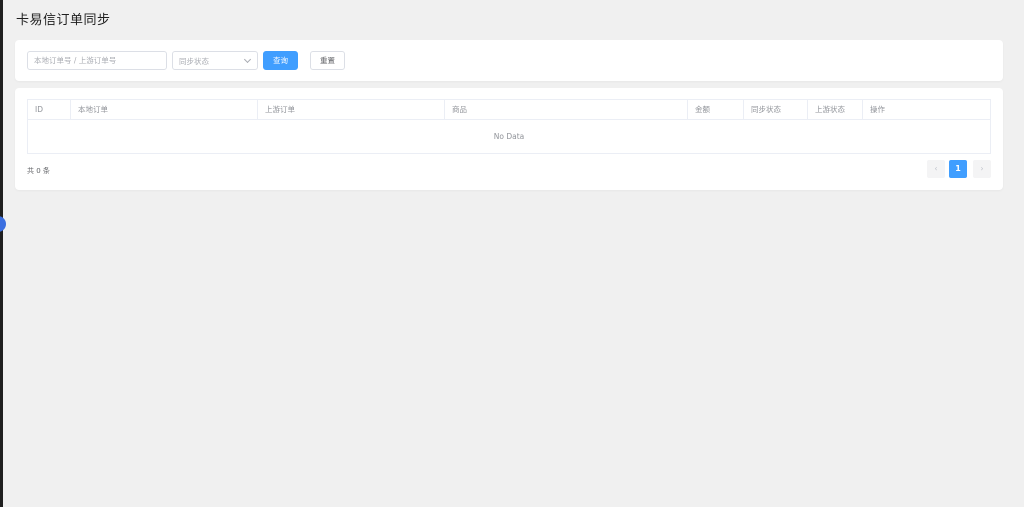 This screenshot has width=1024, height=507. Describe the element at coordinates (716, 109) in the screenshot. I see `column-header-amount: 金额` at that location.